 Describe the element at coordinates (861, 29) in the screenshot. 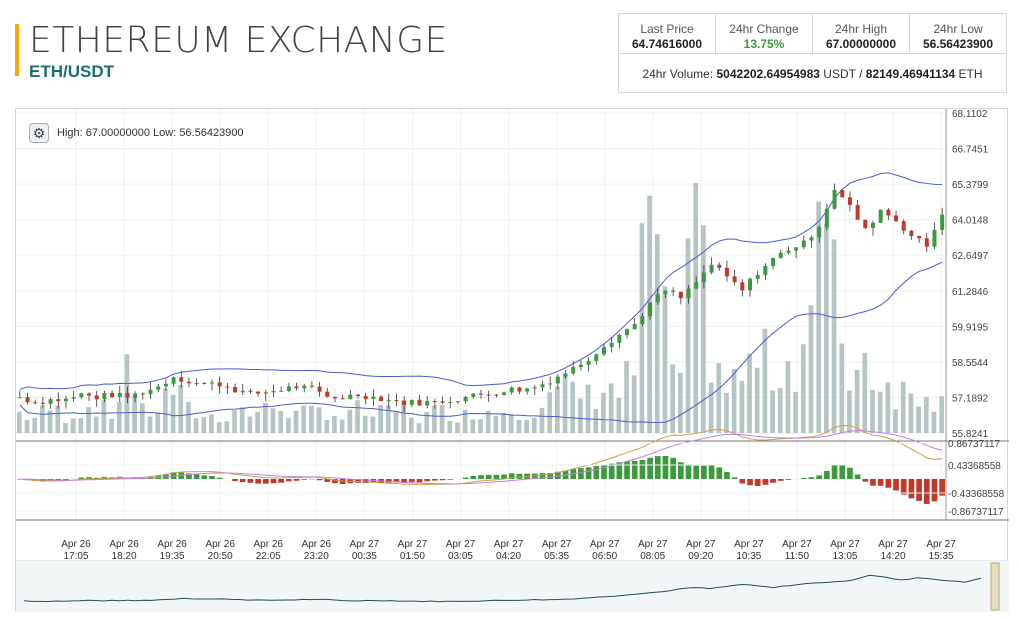

I see `label: 24hr High` at that location.